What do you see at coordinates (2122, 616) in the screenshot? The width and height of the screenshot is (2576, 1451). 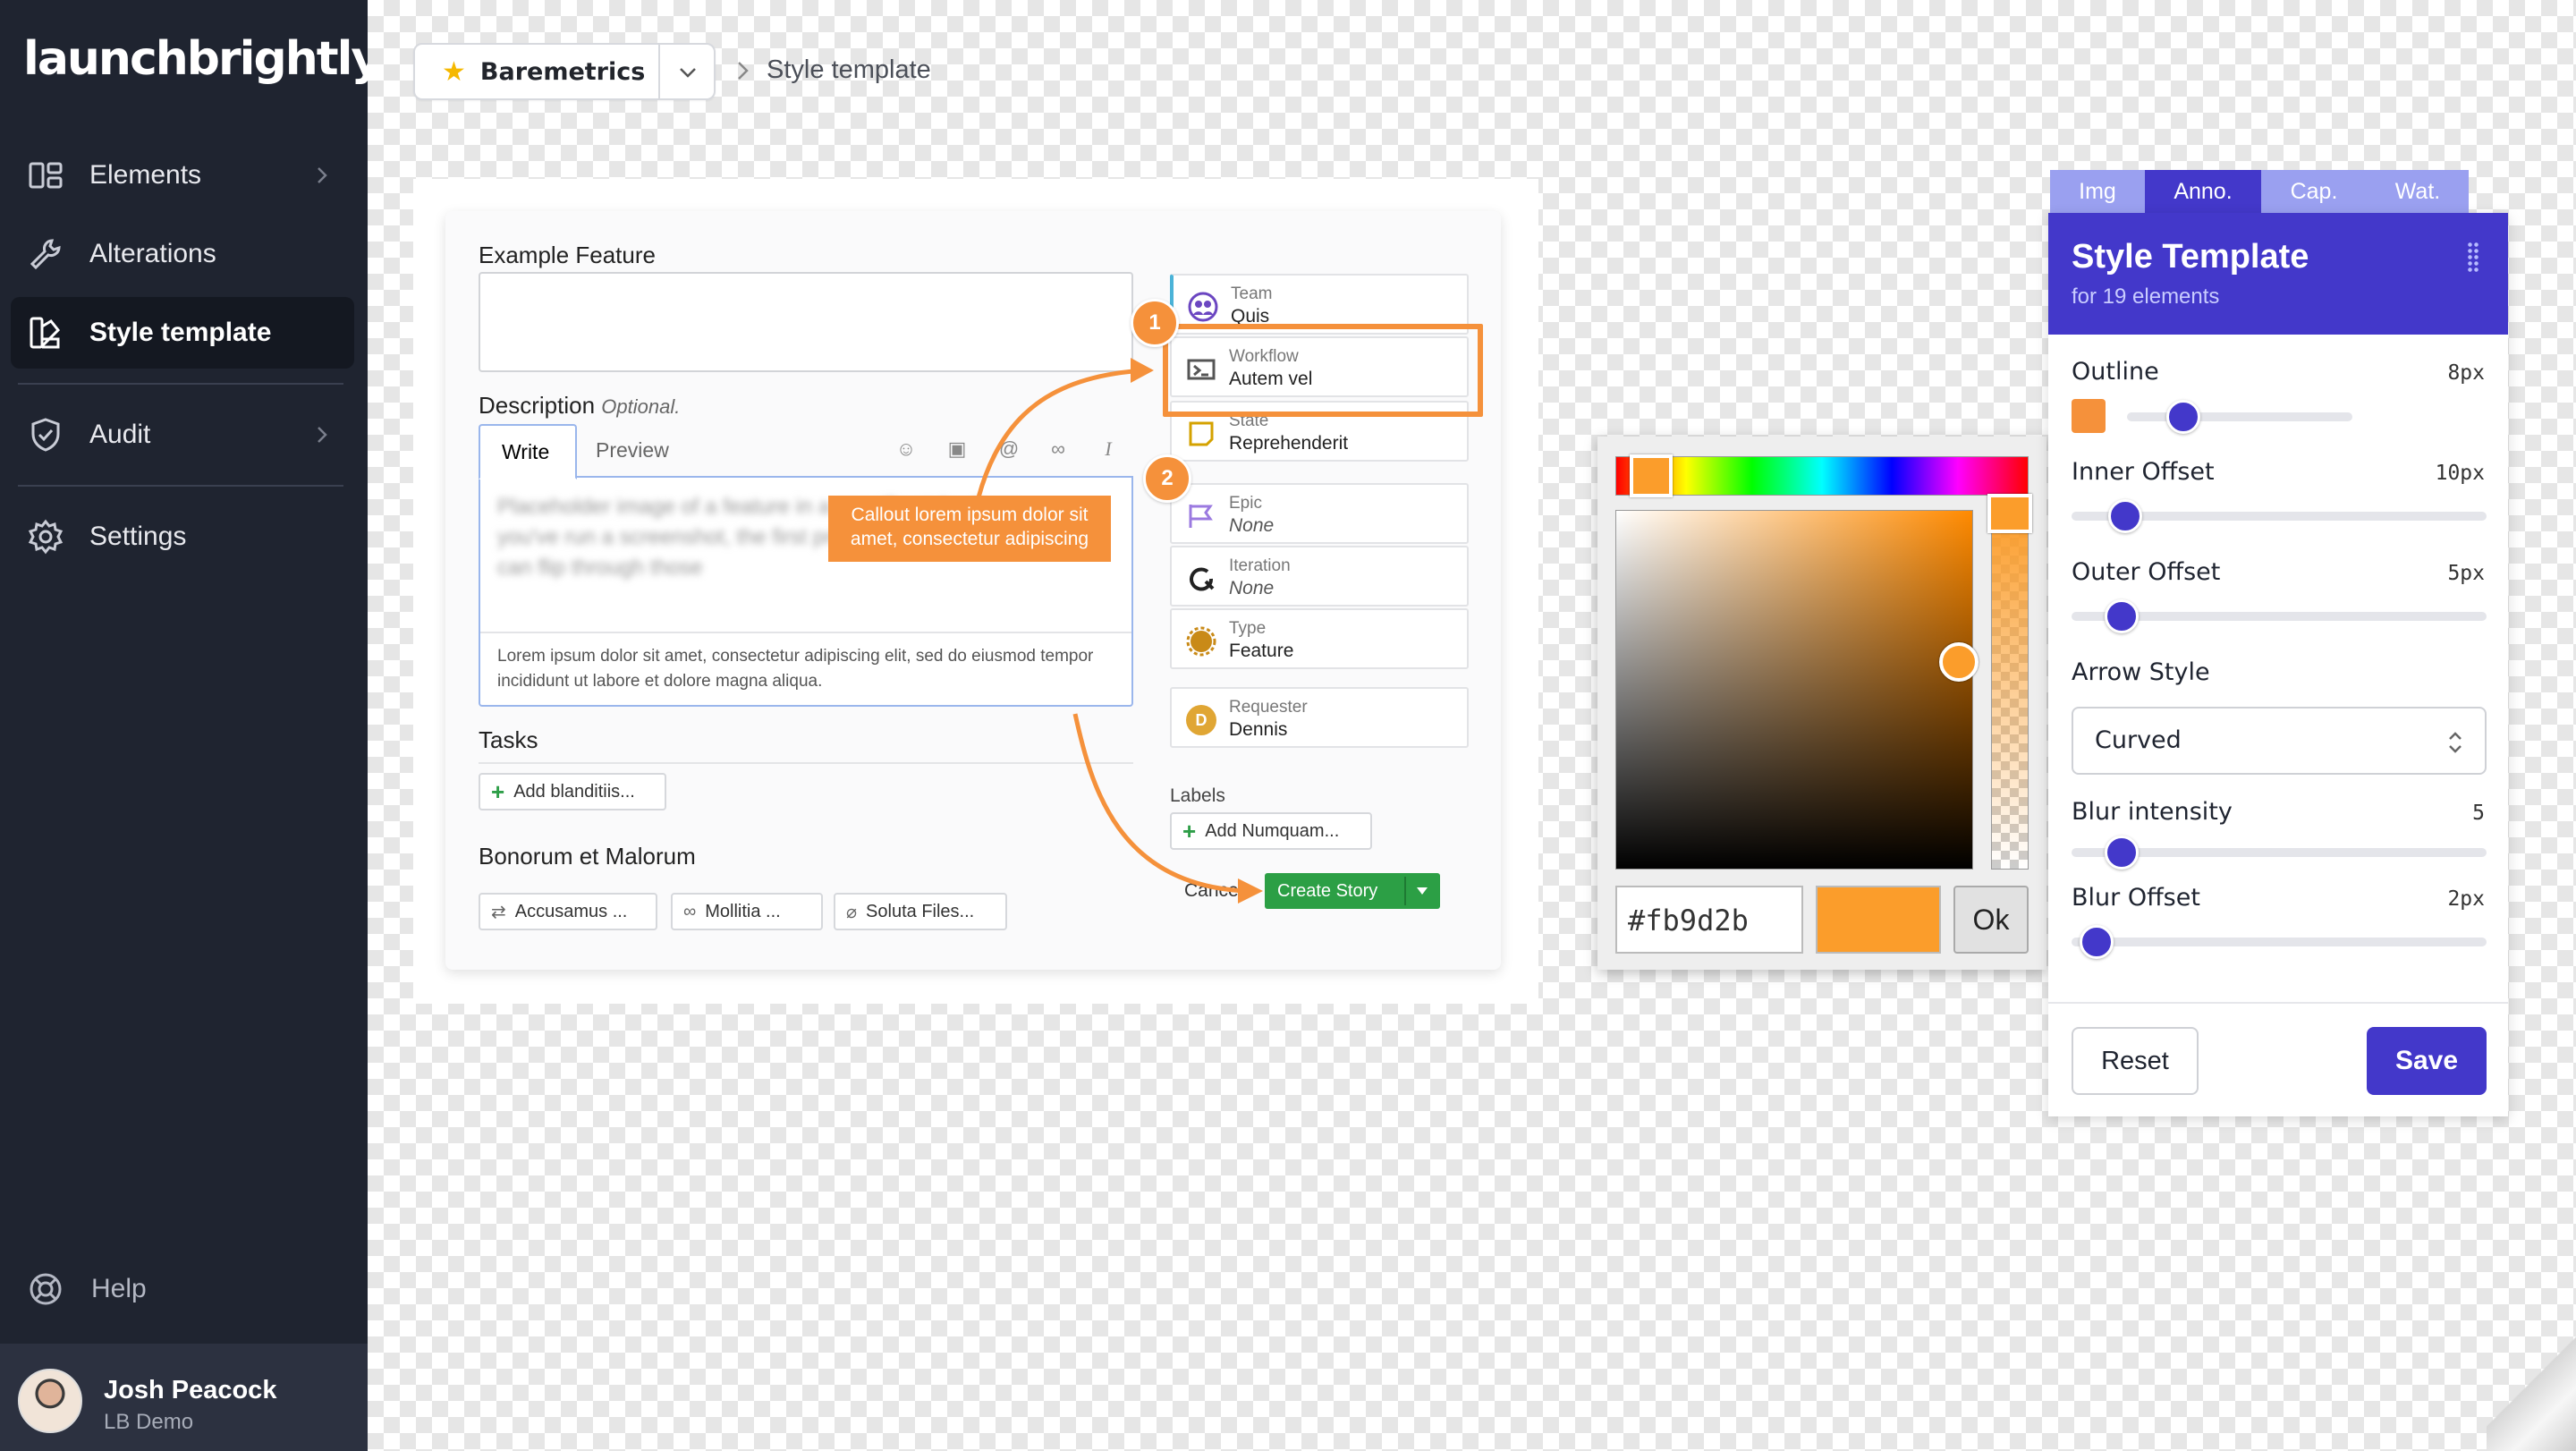 I see `outer-offset-slider-thumb` at bounding box center [2122, 616].